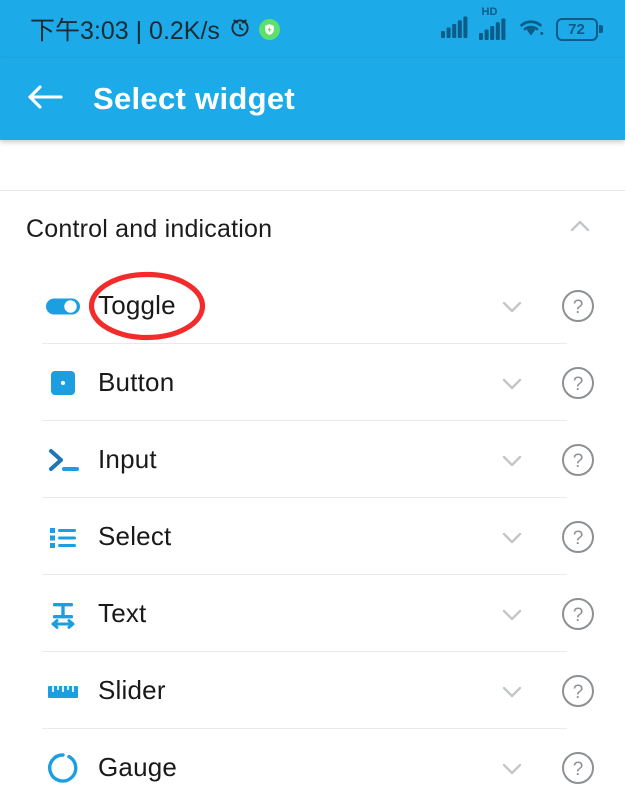 Image resolution: width=625 pixels, height=804 pixels. What do you see at coordinates (136, 382) in the screenshot?
I see `widget-label: Button` at bounding box center [136, 382].